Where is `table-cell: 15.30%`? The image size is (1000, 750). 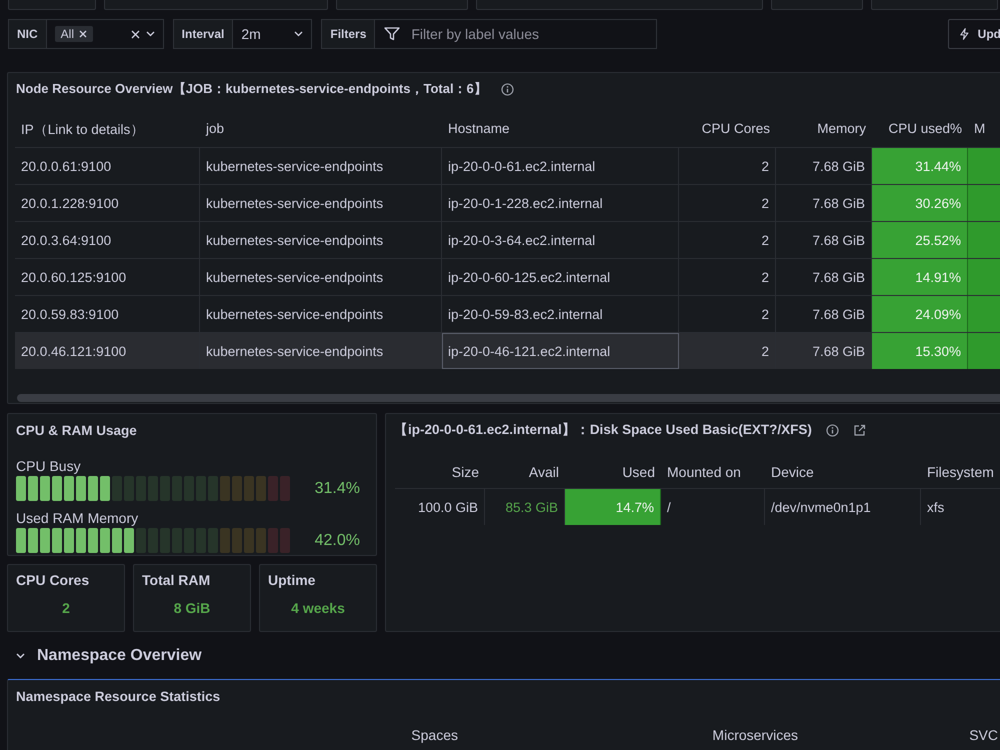 table-cell: 15.30% is located at coordinates (920, 351).